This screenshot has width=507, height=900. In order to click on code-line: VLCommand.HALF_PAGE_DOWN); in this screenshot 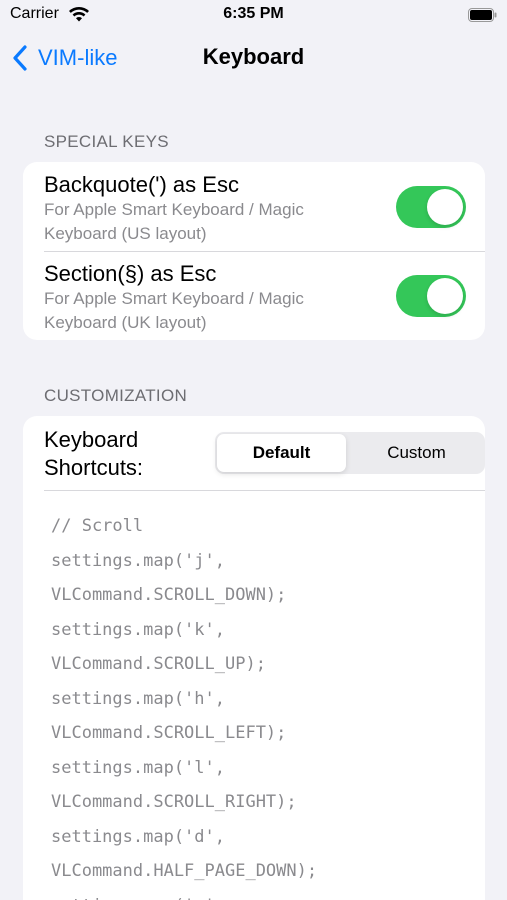, I will do `click(184, 871)`.